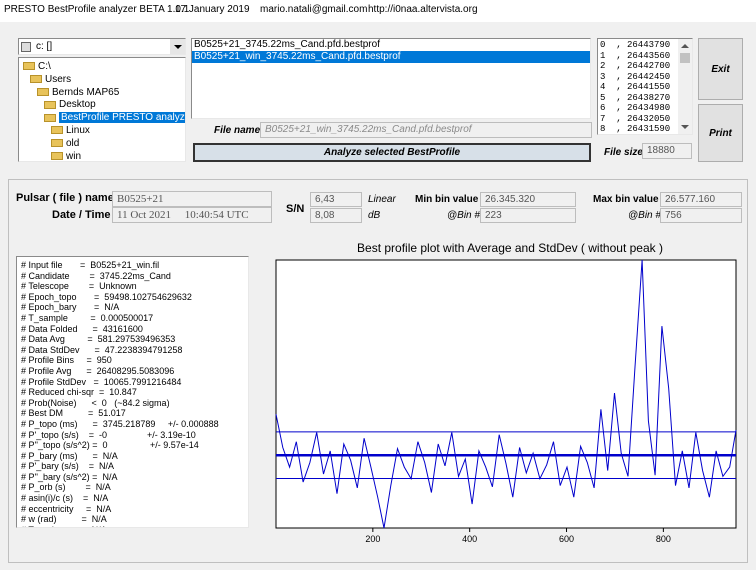 The image size is (756, 570). I want to click on info-line: # T_sample = 0.000500017, so click(87, 317).